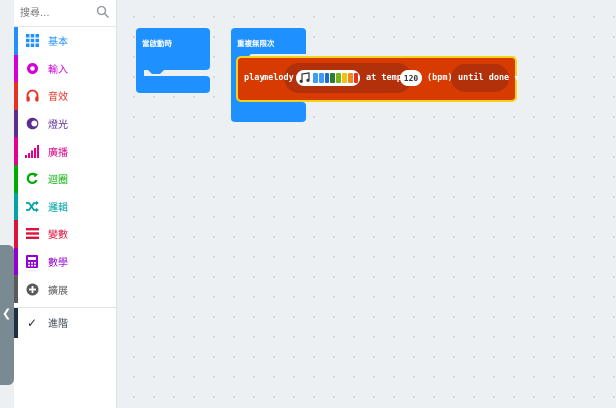  I want to click on until-done-dropdown: until done ▼, so click(488, 78).